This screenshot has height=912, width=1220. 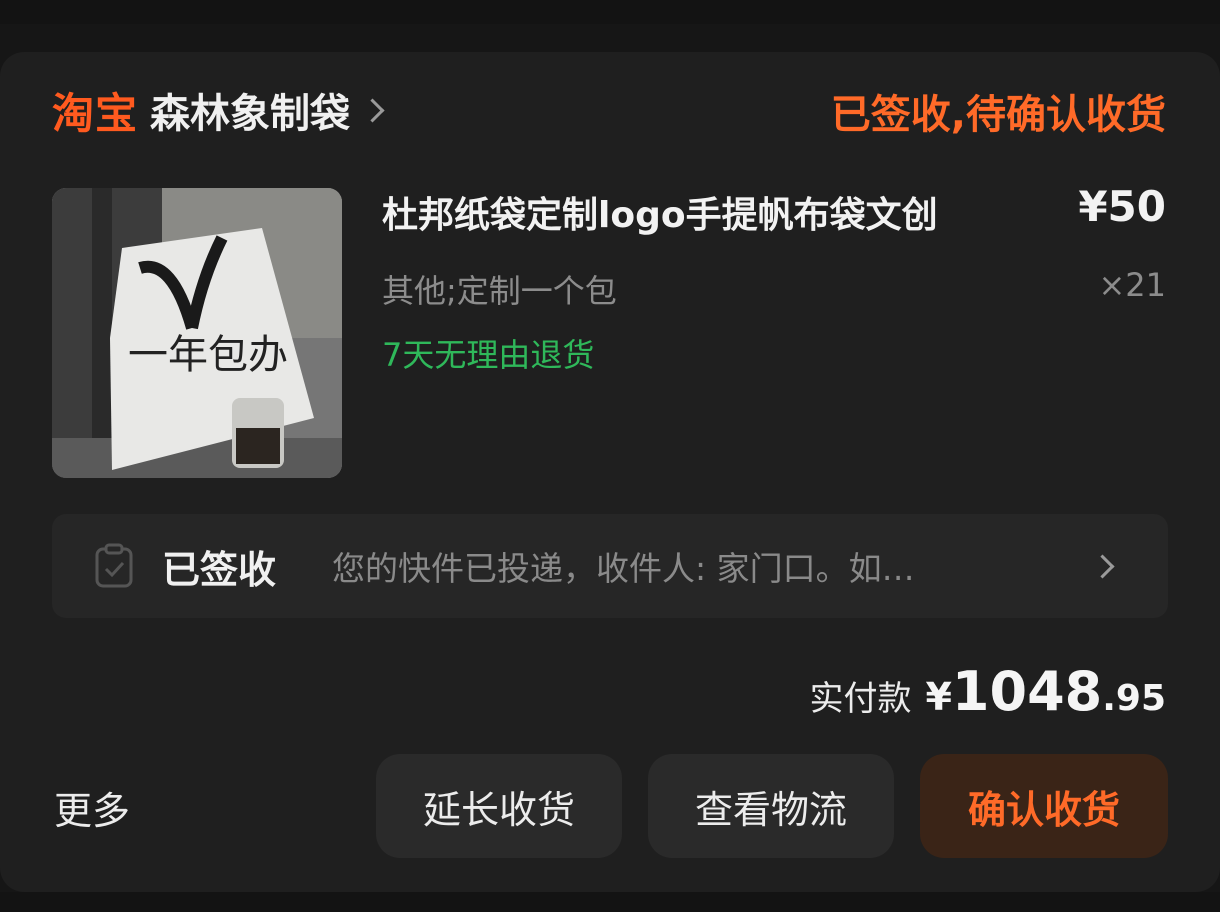 What do you see at coordinates (95, 113) in the screenshot?
I see `taobao-logo: 淘宝` at bounding box center [95, 113].